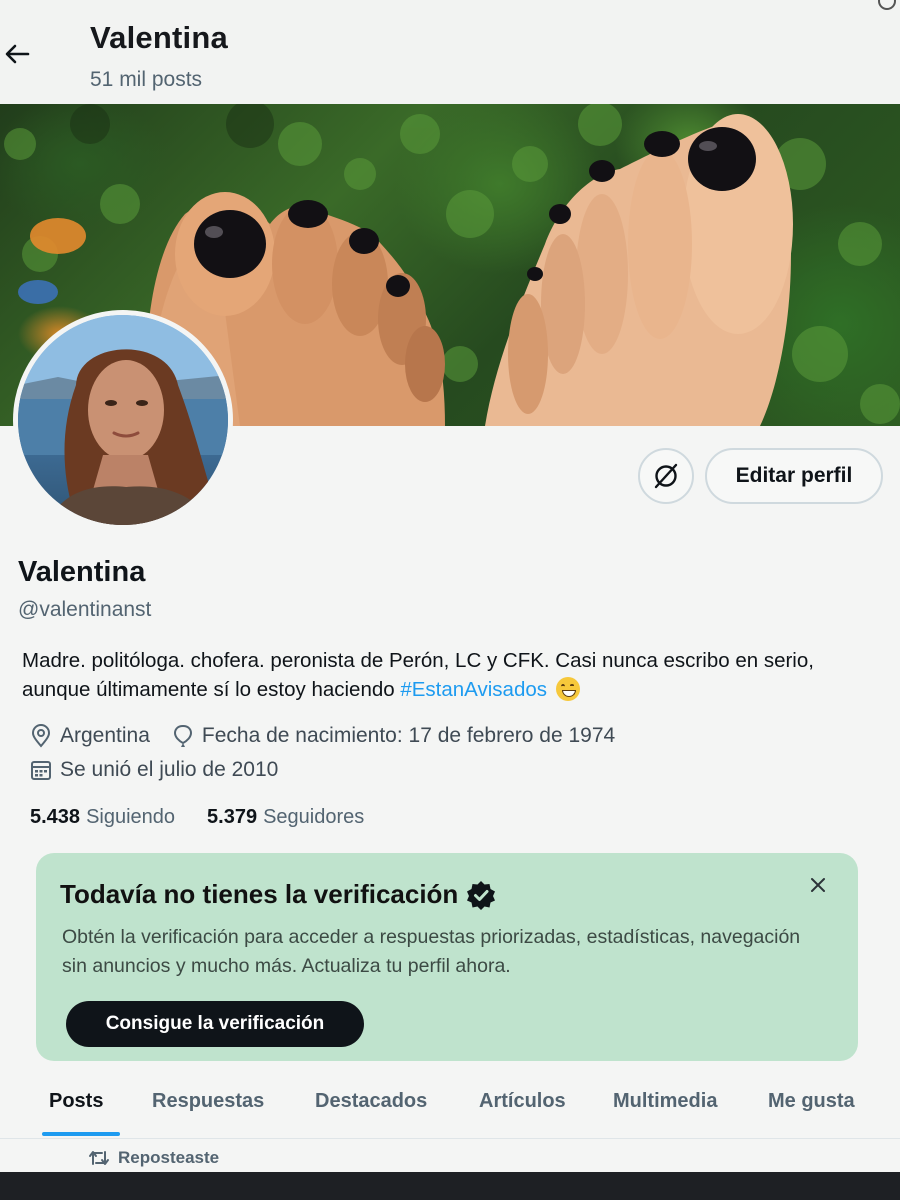  I want to click on location-pin-icon, so click(41, 736).